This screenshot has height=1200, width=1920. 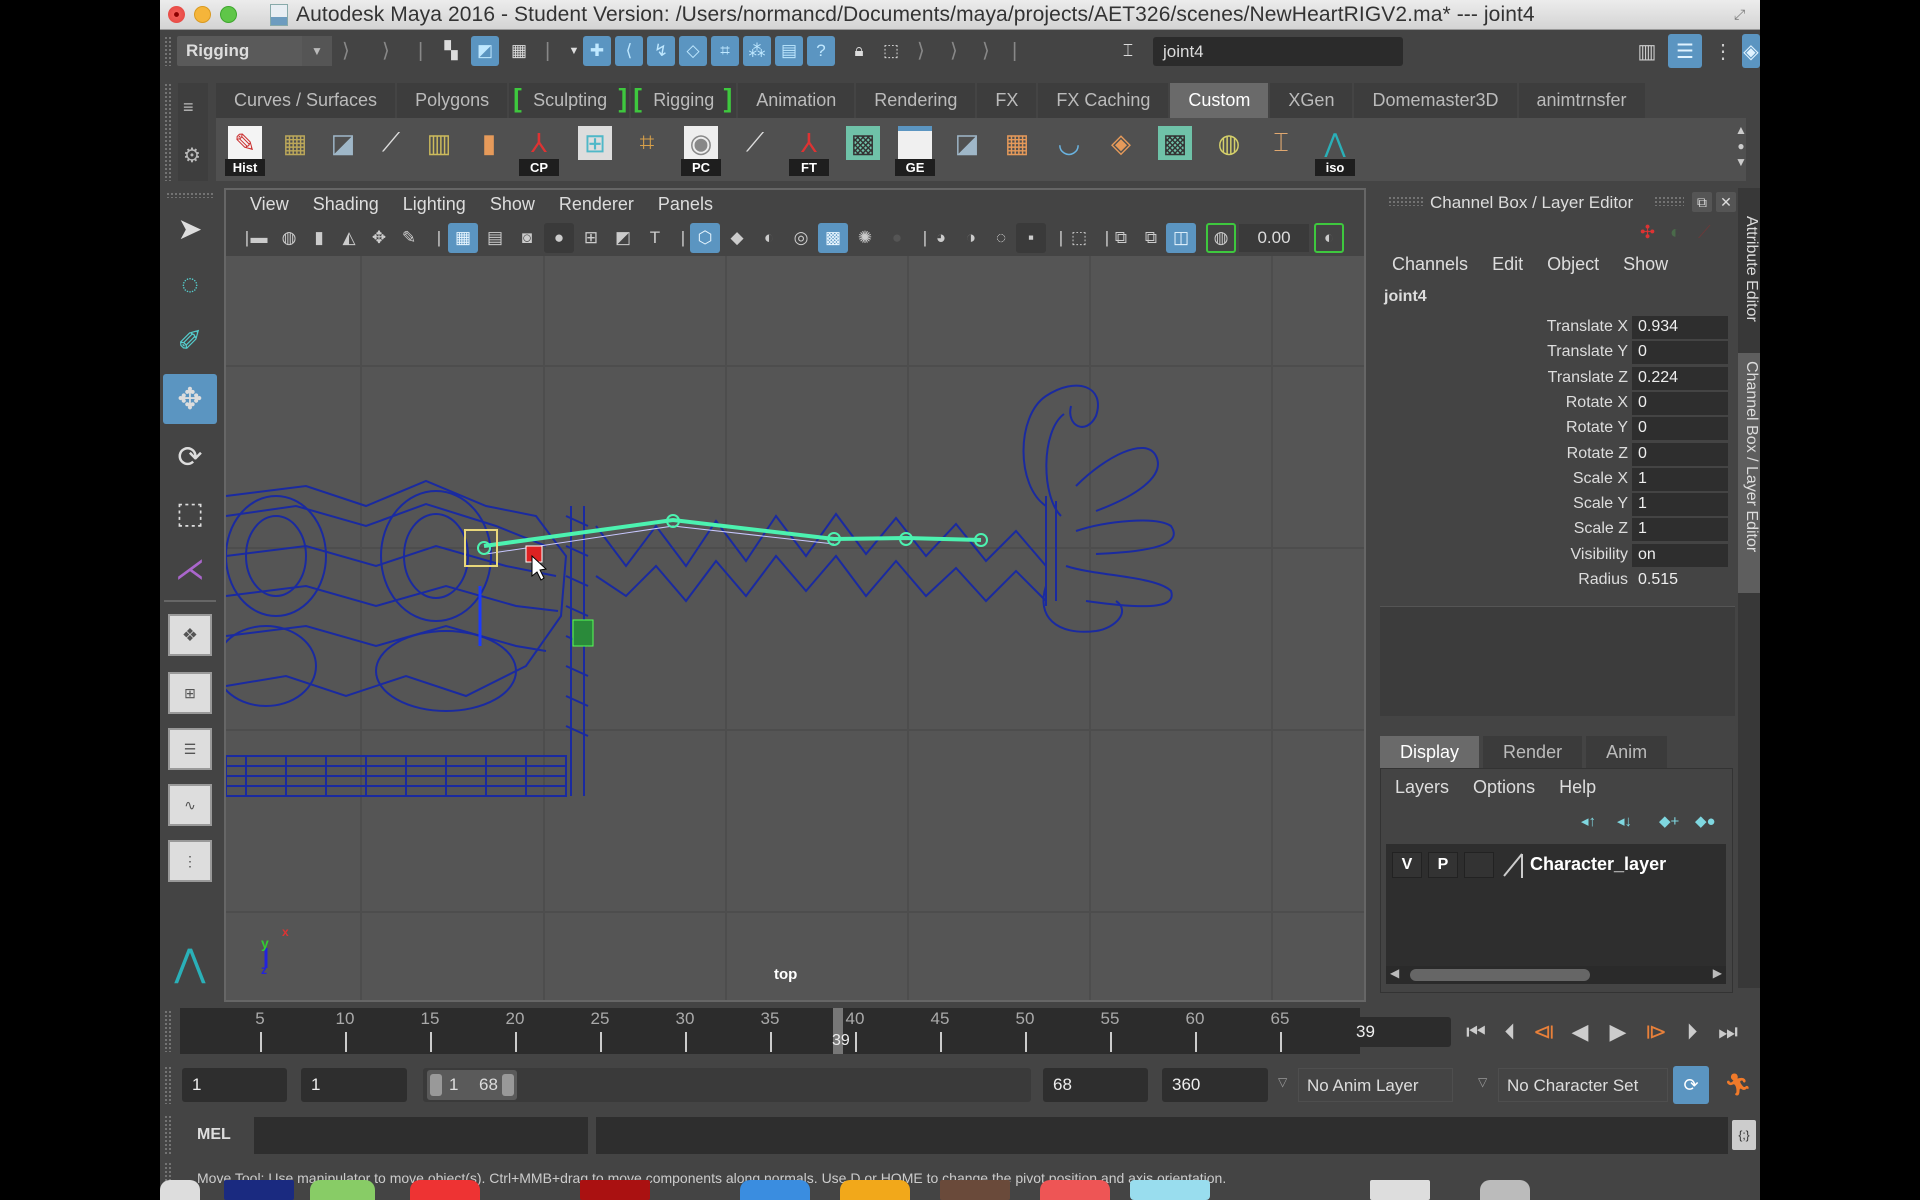 What do you see at coordinates (1175, 150) in the screenshot?
I see `shelf-button-checker: ▩` at bounding box center [1175, 150].